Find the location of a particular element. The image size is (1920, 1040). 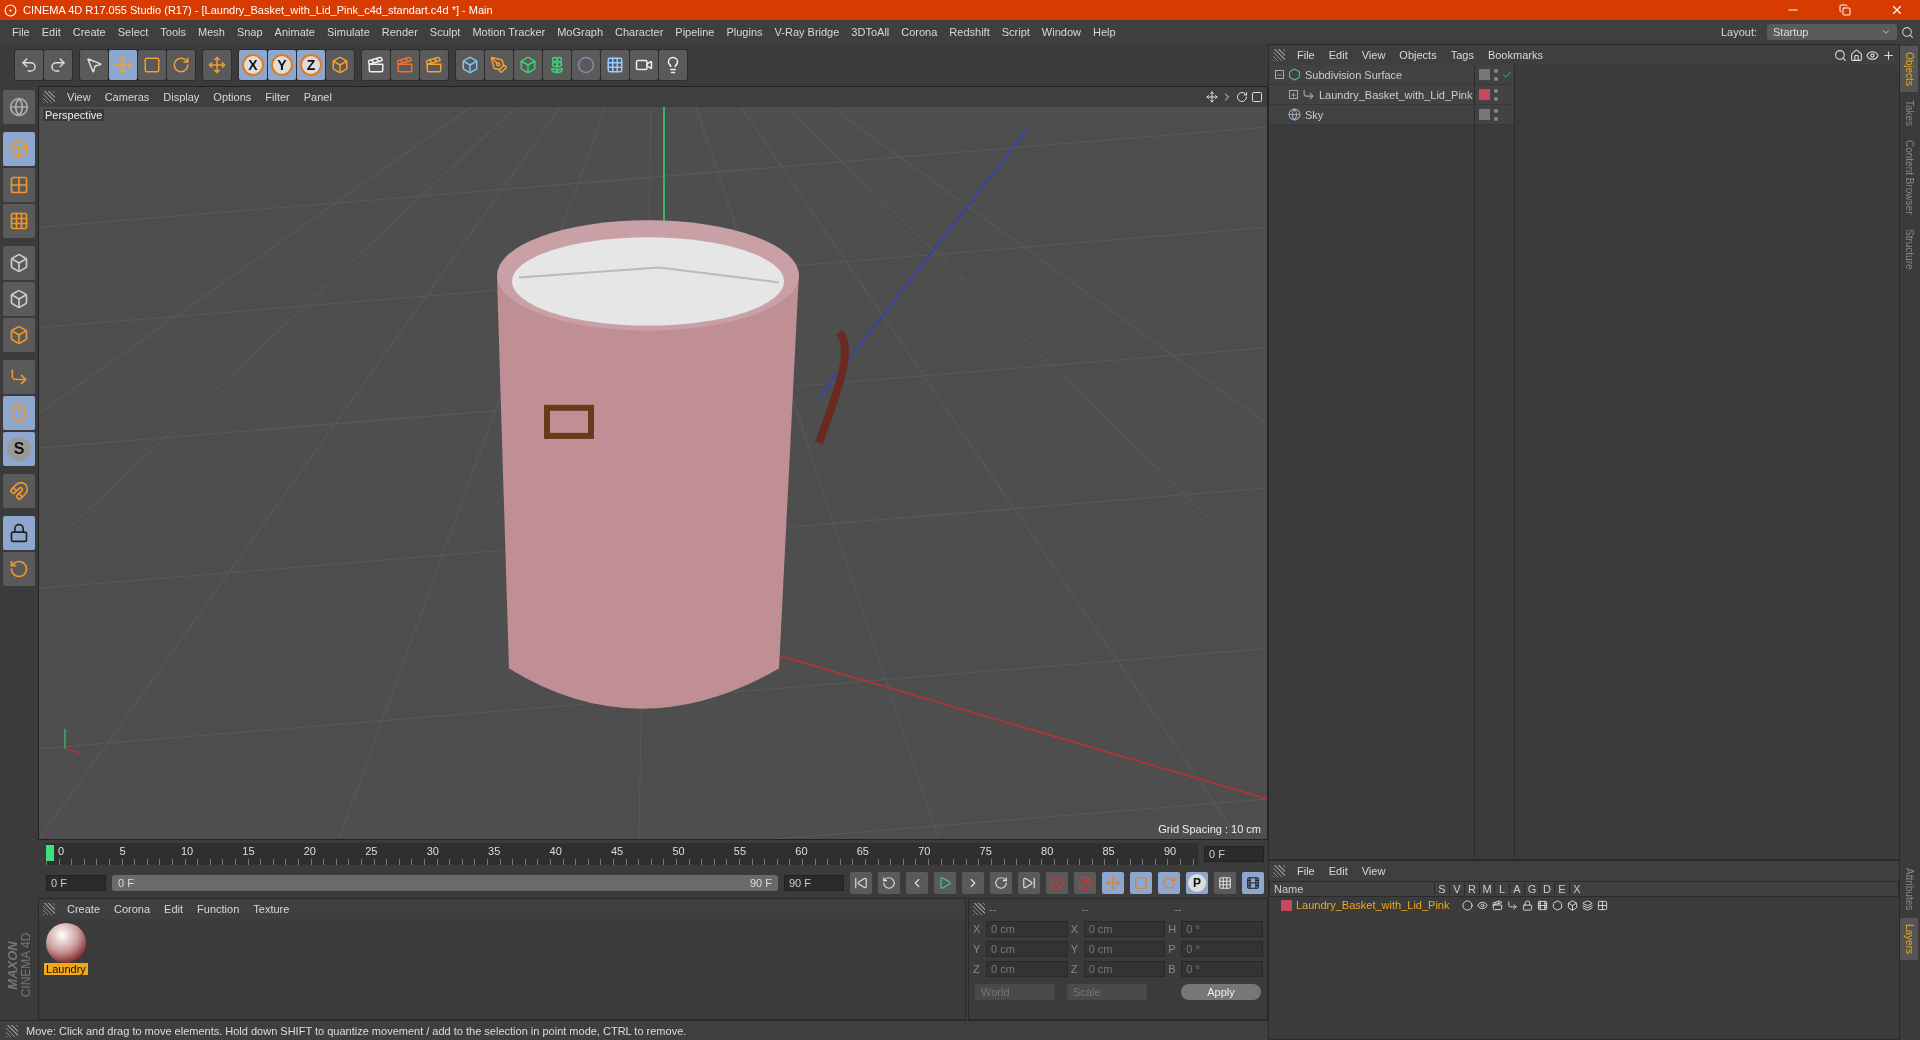

key-points-button is located at coordinates (1225, 883).